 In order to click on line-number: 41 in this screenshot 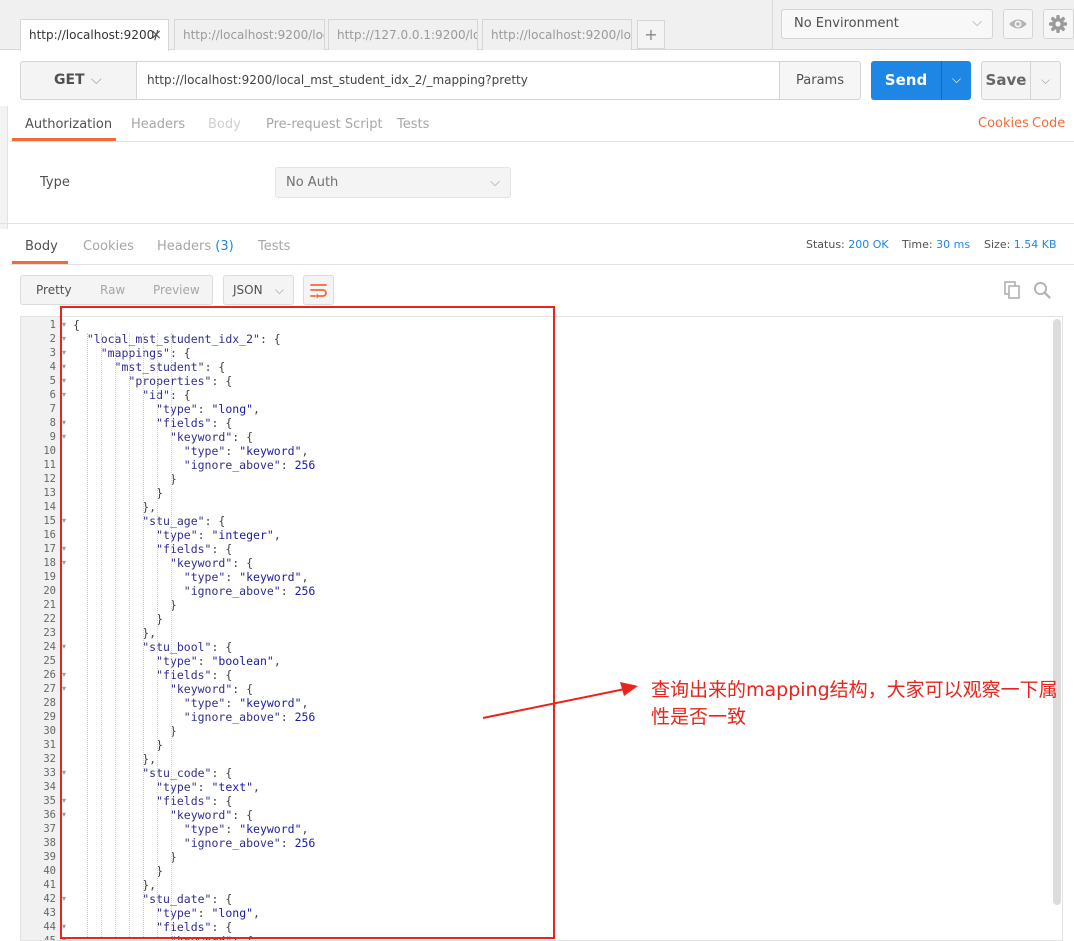, I will do `click(49, 885)`.